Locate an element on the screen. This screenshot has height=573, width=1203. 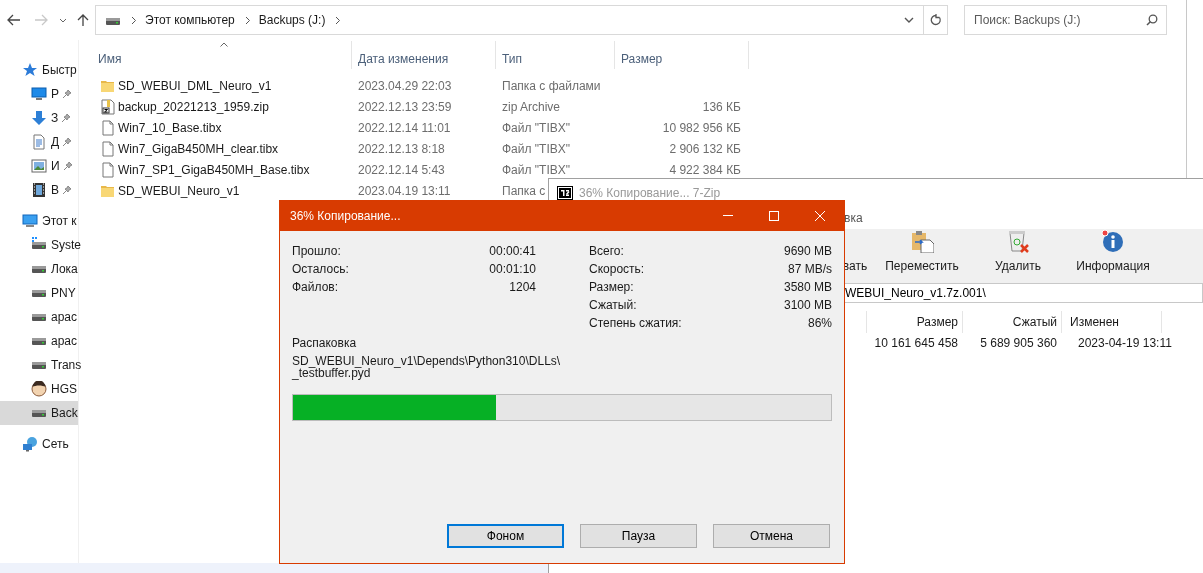
size-cell-text: 4 922 384 КБ is located at coordinates (705, 170).